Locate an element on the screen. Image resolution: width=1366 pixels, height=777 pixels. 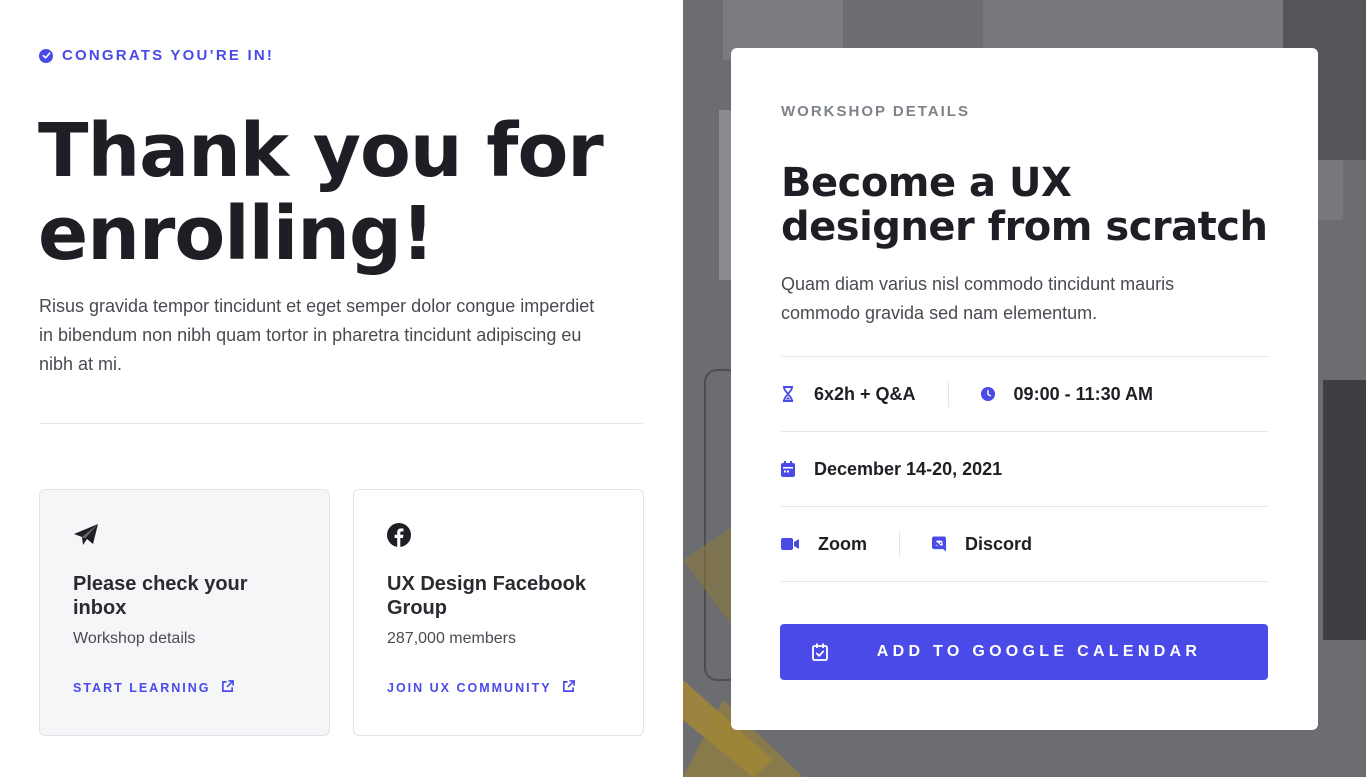
congrats-label: CONGRATS YOU’RE IN! is located at coordinates (168, 55).